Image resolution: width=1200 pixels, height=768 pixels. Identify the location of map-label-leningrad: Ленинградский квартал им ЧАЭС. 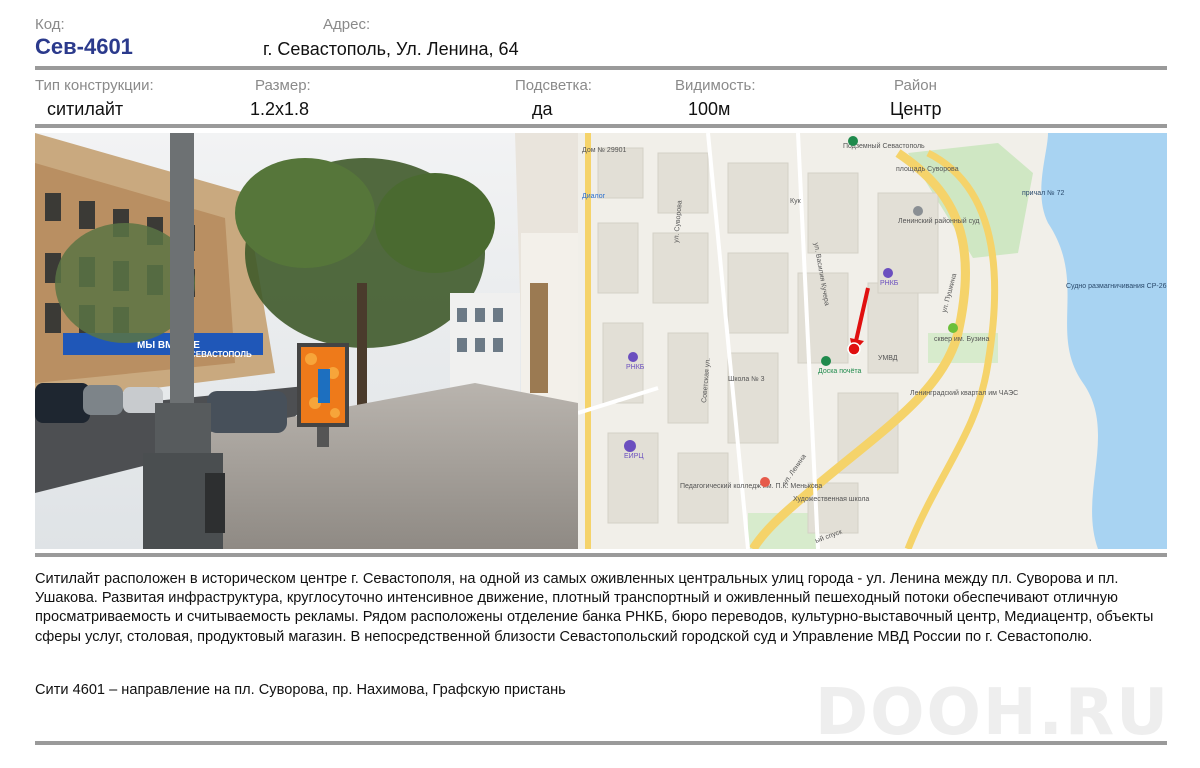
(964, 393).